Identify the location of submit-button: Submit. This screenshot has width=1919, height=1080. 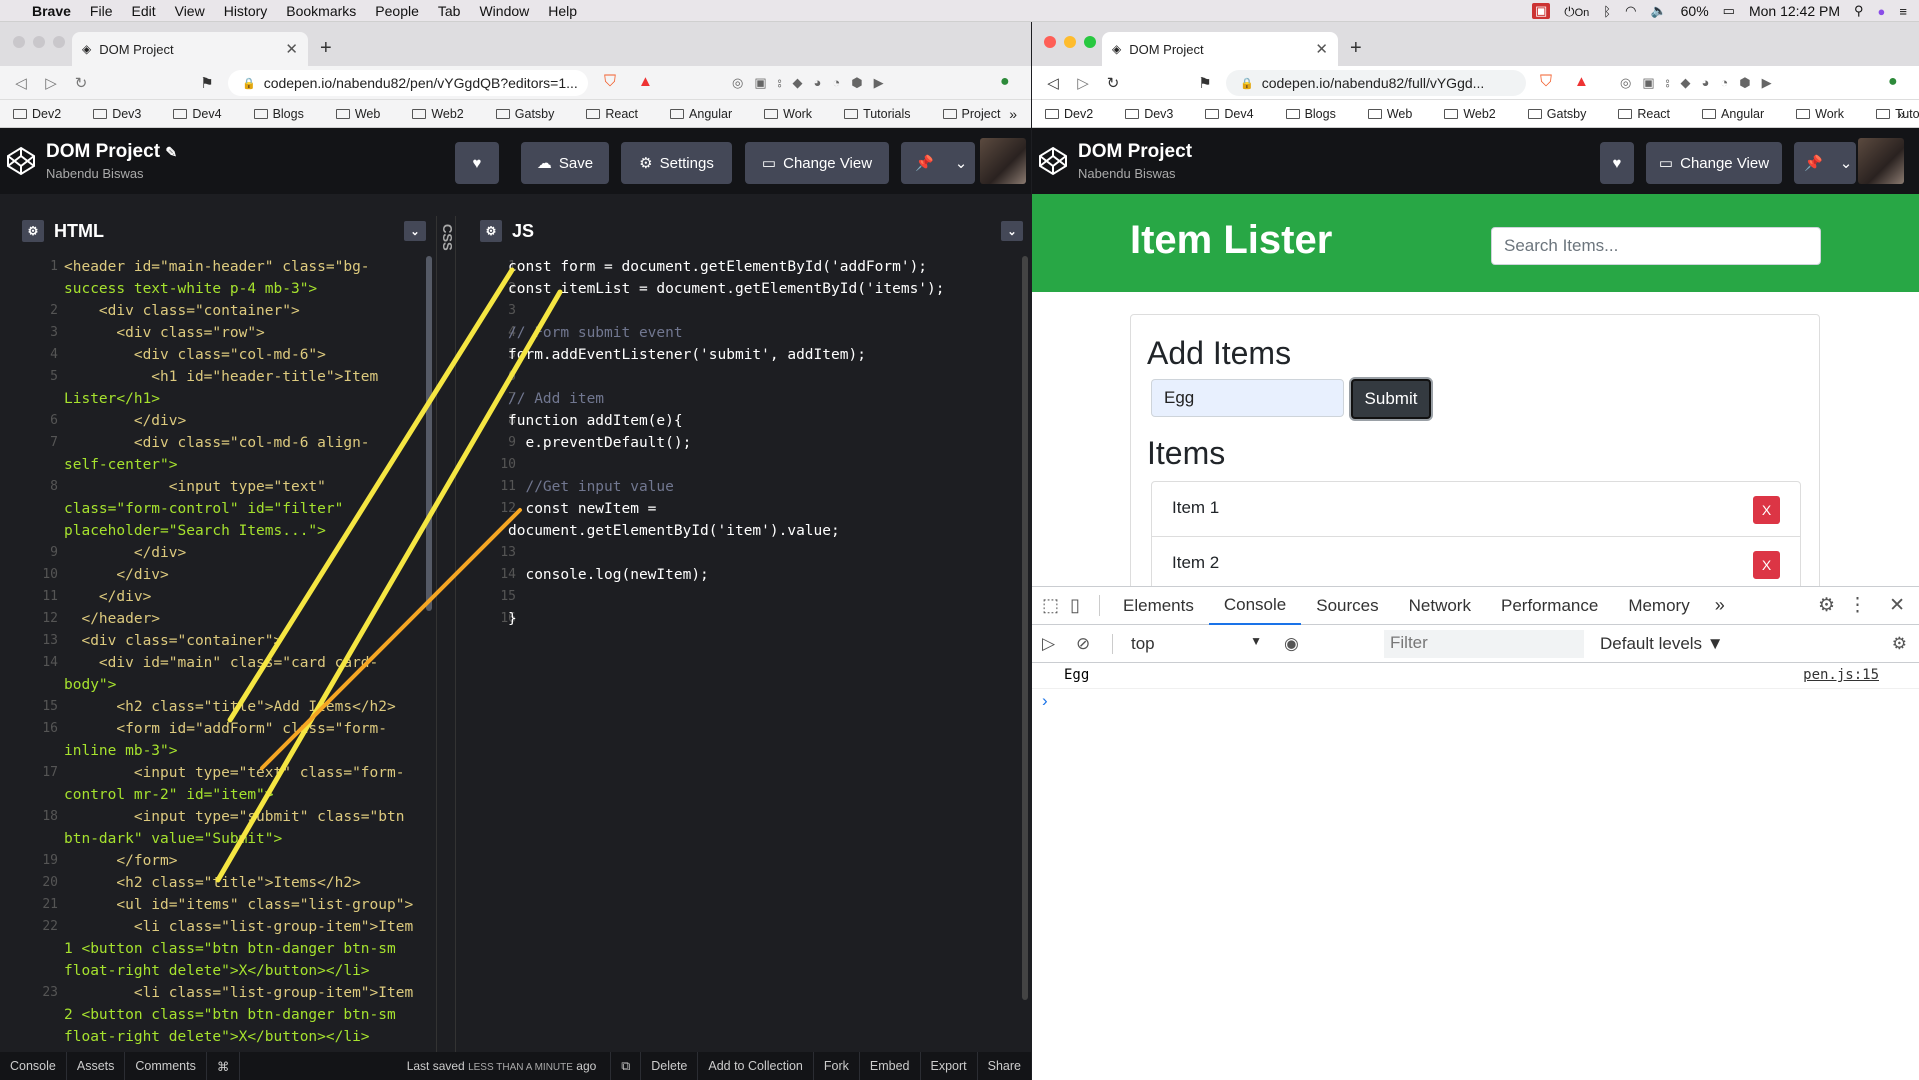
(1391, 399).